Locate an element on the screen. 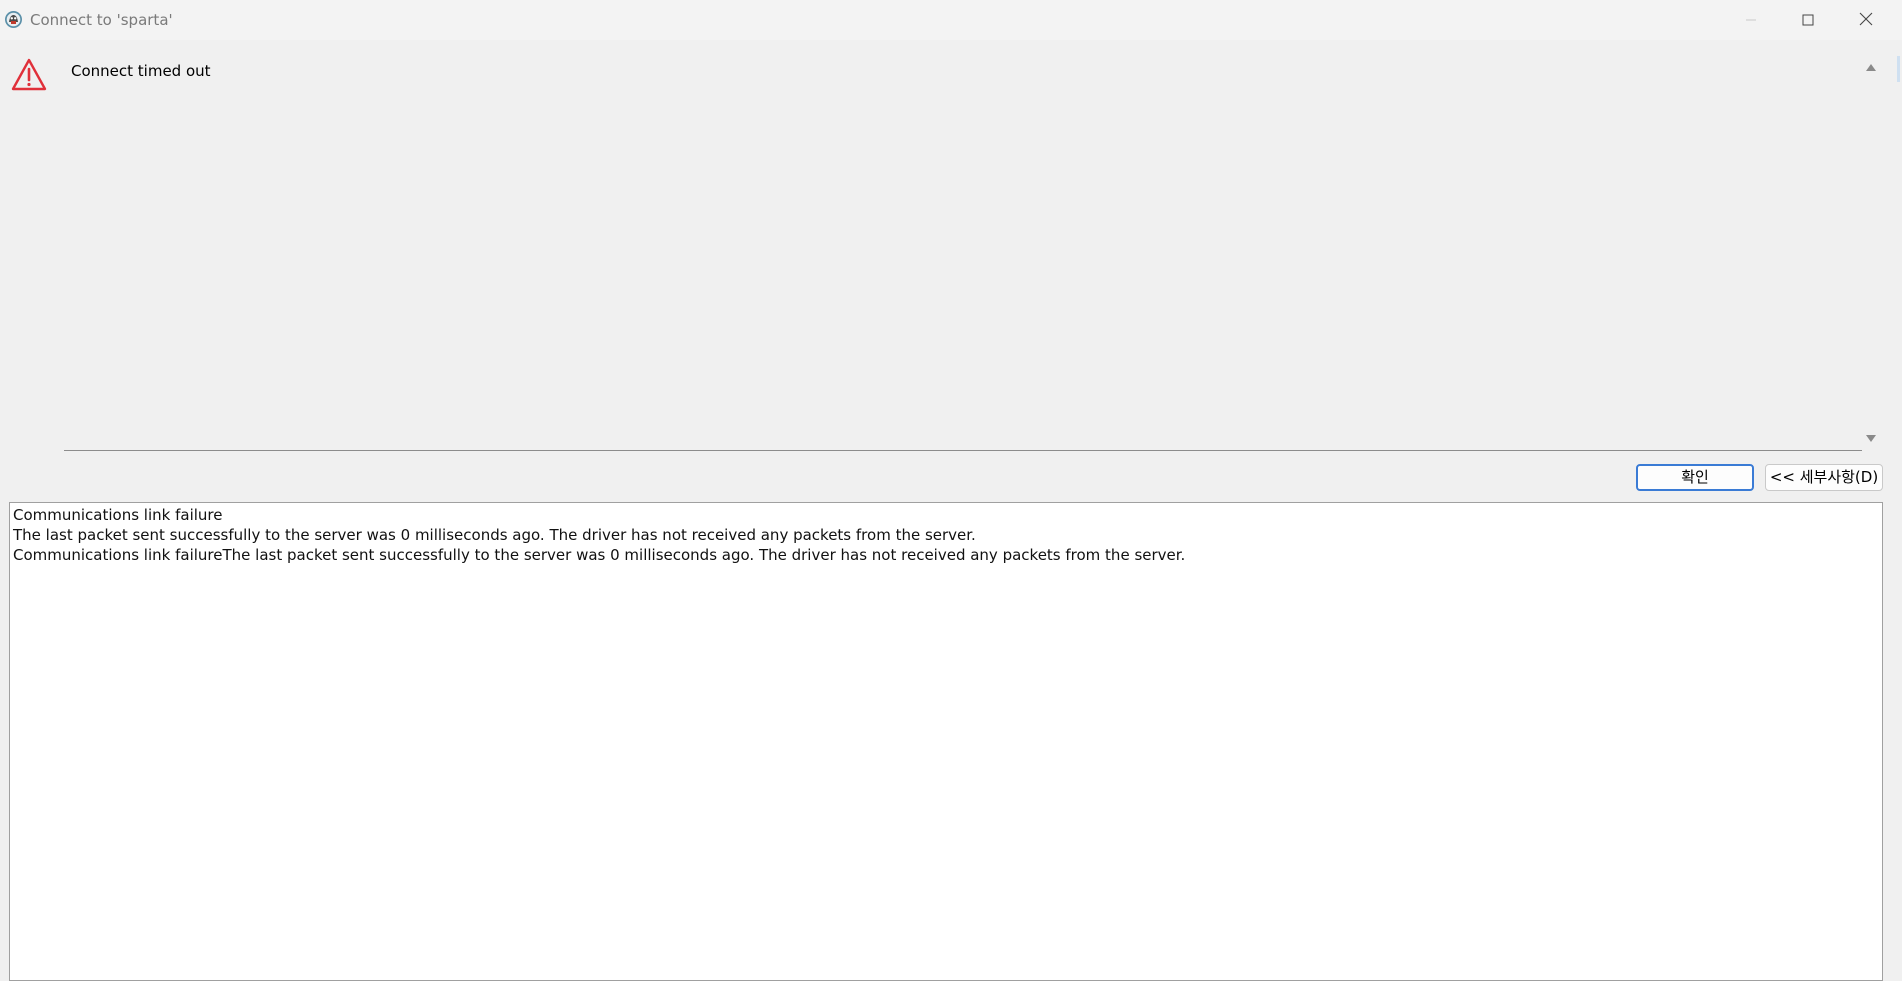 Image resolution: width=1902 pixels, height=981 pixels. minimize-icon is located at coordinates (1751, 20).